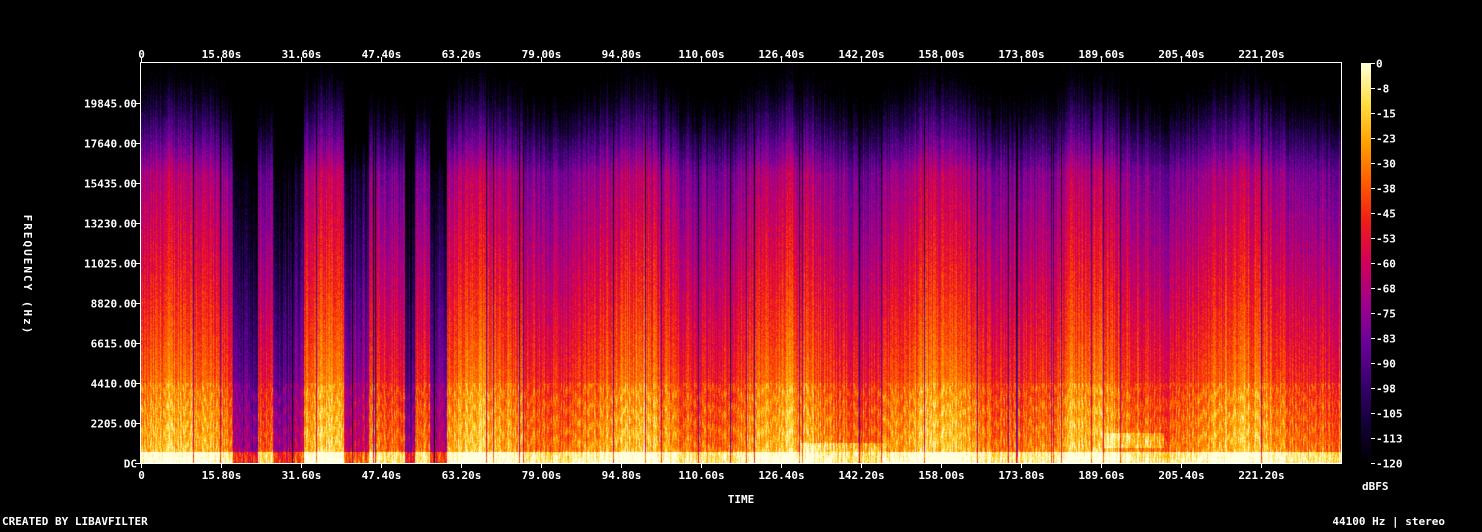 The height and width of the screenshot is (532, 1482). Describe the element at coordinates (1386, 339) in the screenshot. I see `colorbar-tick-label: -83` at that location.